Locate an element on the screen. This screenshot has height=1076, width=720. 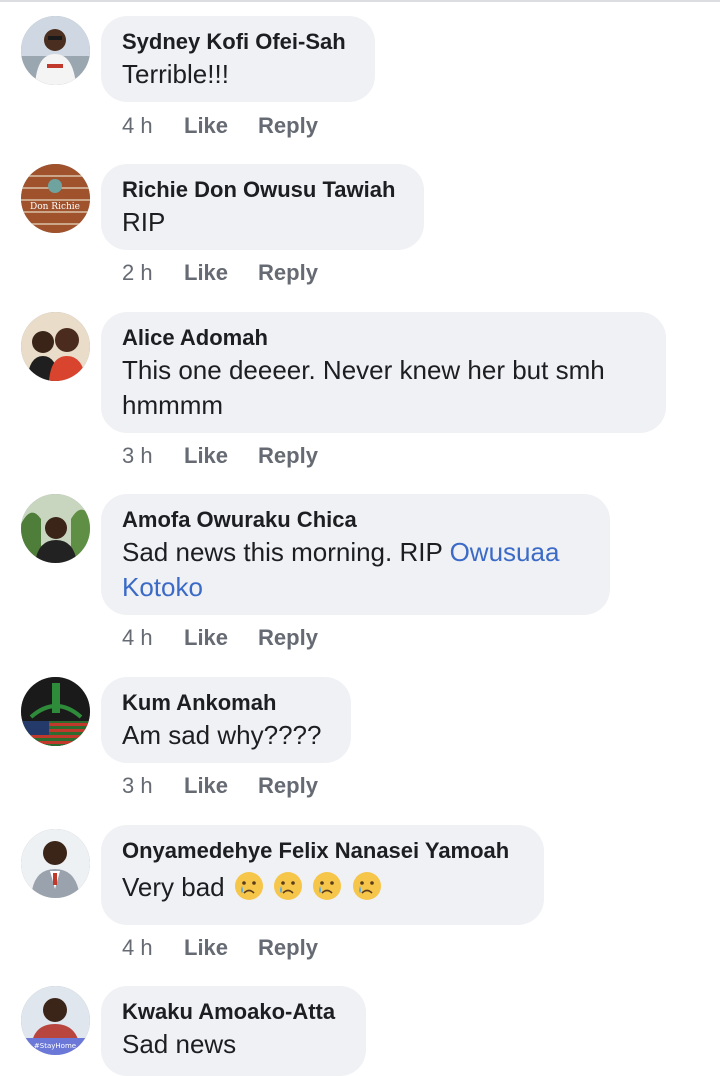
comment-author: Richie Don Owusu Tawiah is located at coordinates (262, 190).